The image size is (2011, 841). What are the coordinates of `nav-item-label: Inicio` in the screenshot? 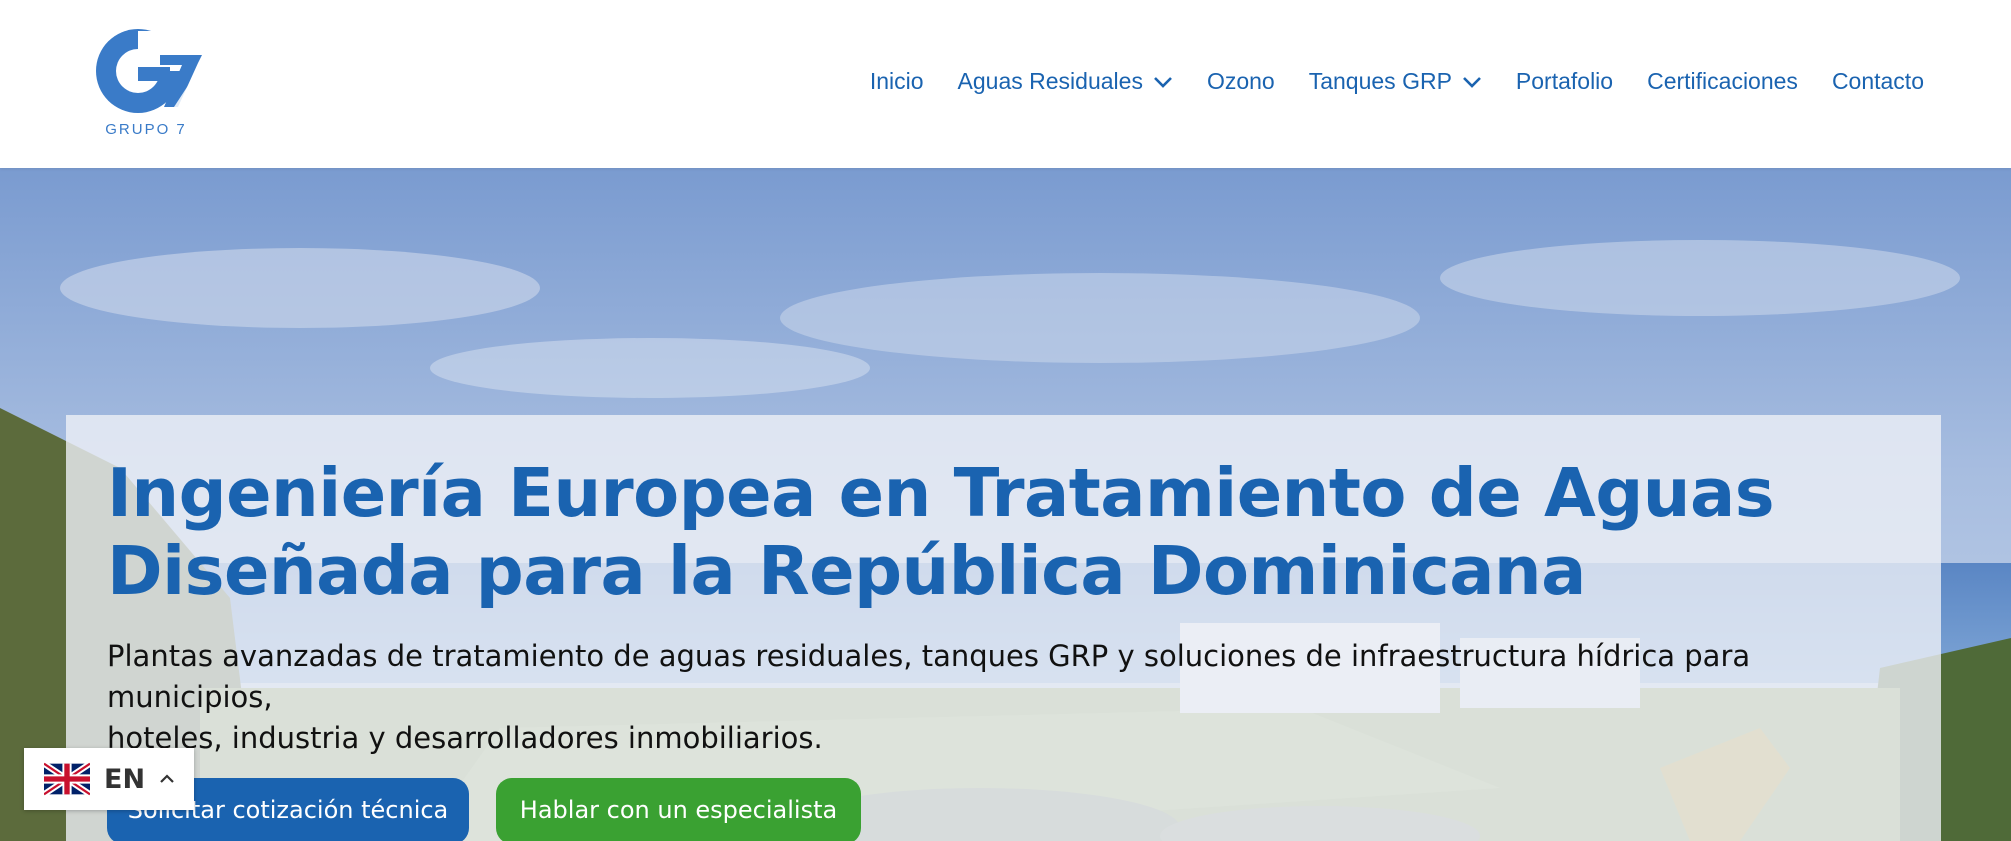 It's located at (896, 81).